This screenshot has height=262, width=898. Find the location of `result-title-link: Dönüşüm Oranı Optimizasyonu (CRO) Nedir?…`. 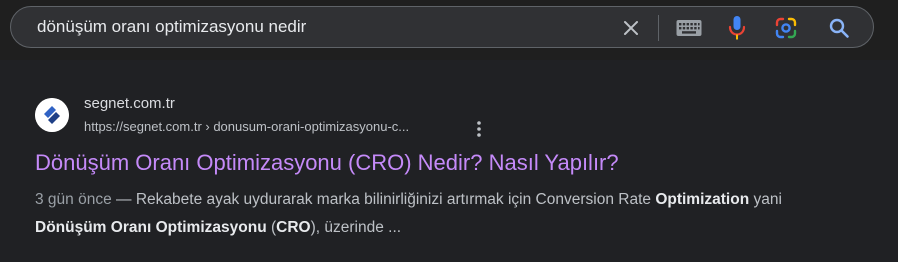

result-title-link: Dönüşüm Oranı Optimizasyonu (CRO) Nedir?… is located at coordinates (327, 163).